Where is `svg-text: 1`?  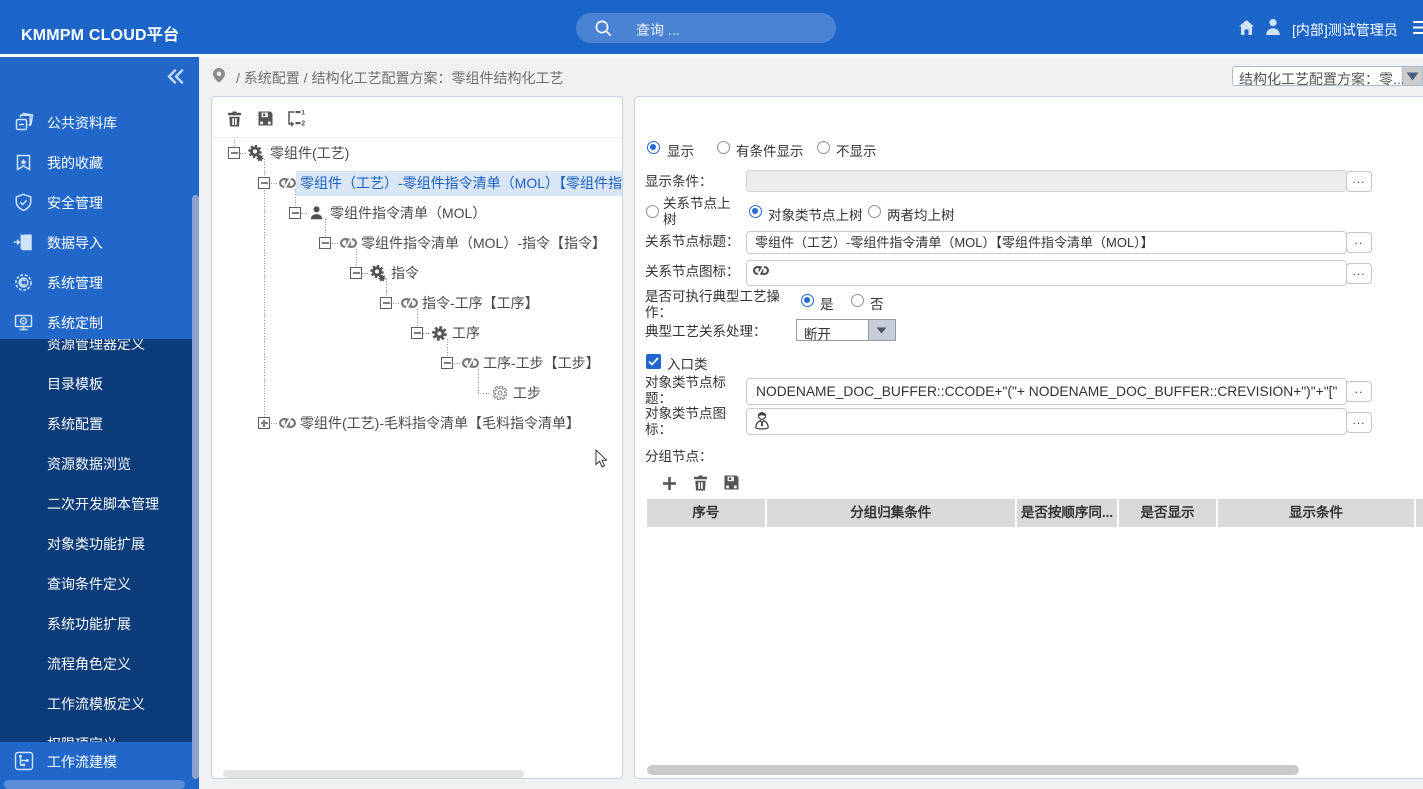 svg-text: 1 is located at coordinates (303, 113).